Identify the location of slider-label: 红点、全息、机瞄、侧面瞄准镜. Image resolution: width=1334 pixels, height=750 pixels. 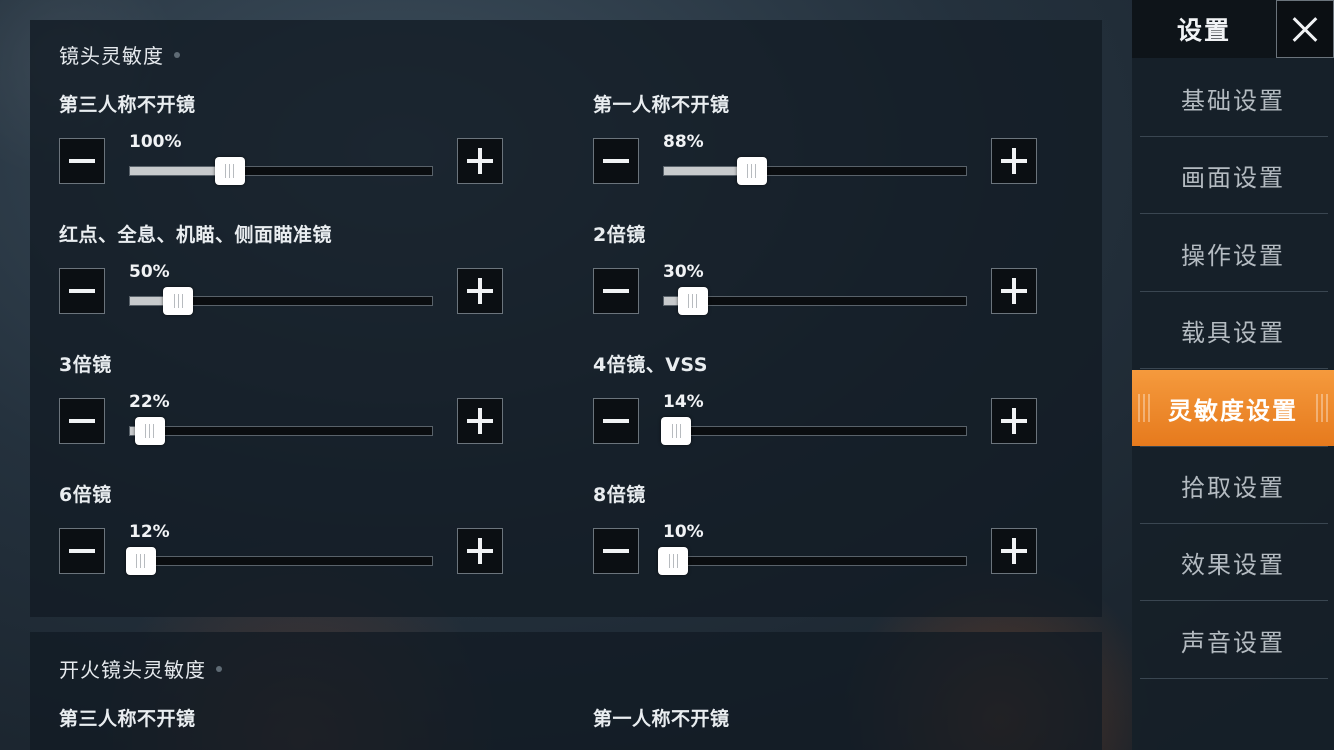
(196, 235).